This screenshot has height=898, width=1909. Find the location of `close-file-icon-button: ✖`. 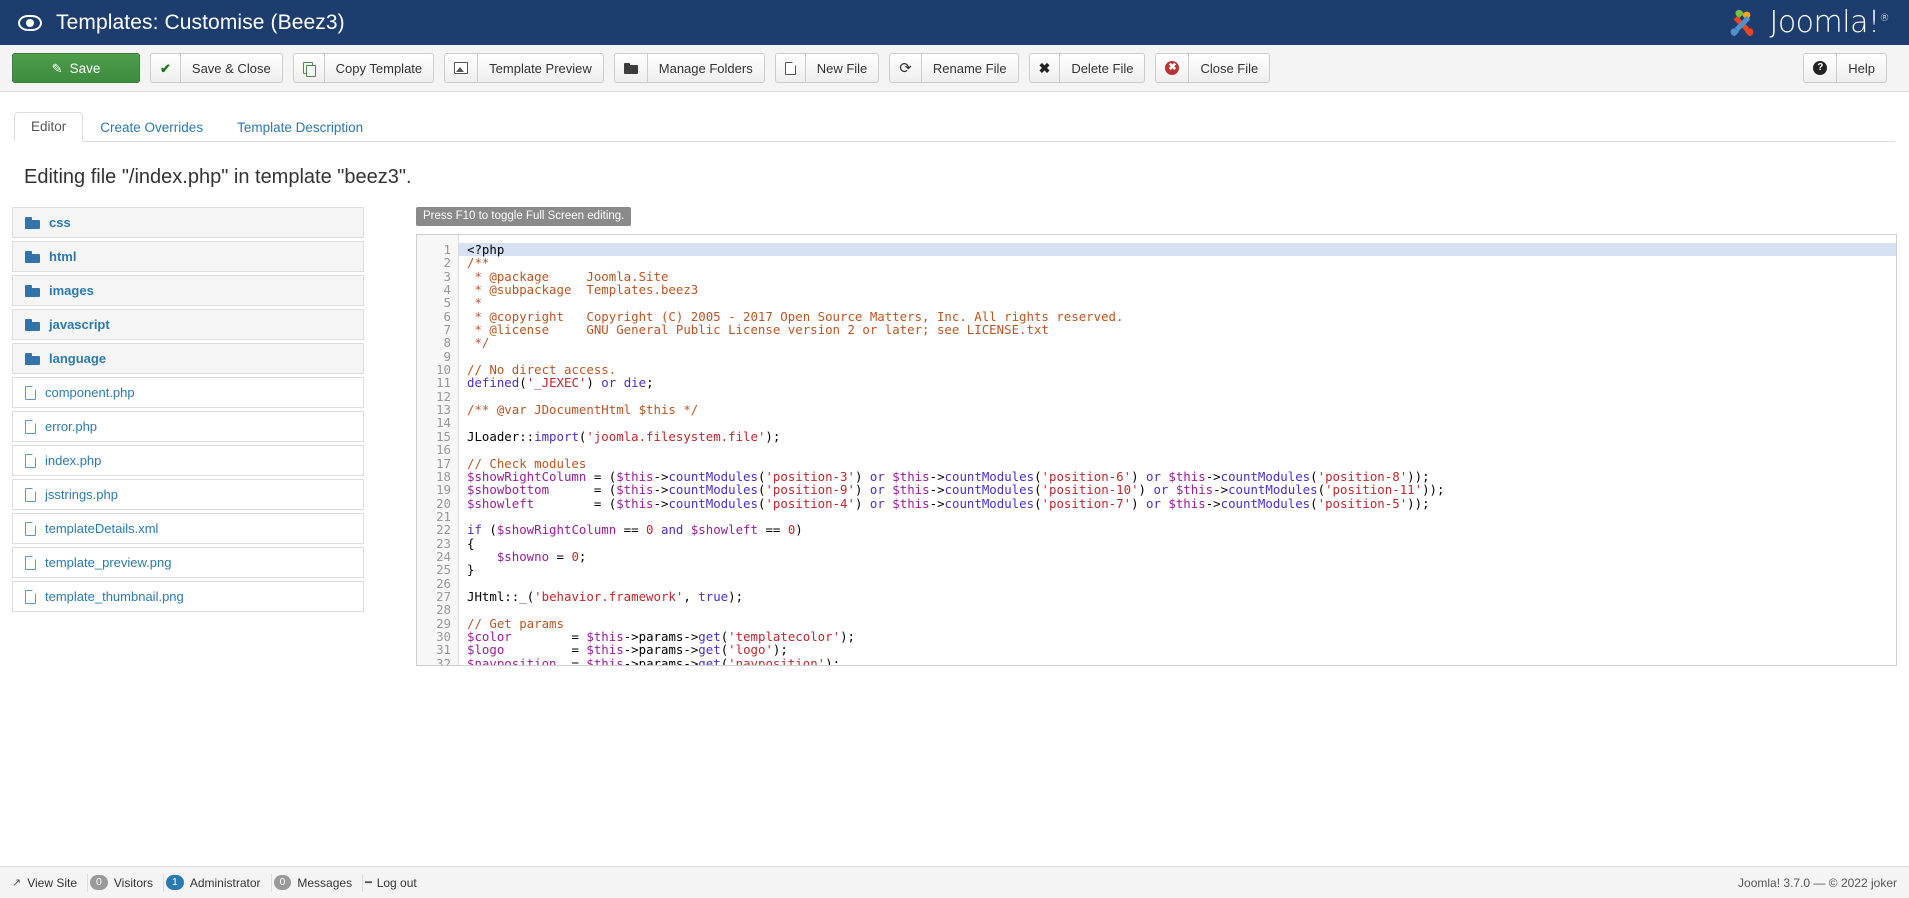

close-file-icon-button: ✖ is located at coordinates (1172, 68).